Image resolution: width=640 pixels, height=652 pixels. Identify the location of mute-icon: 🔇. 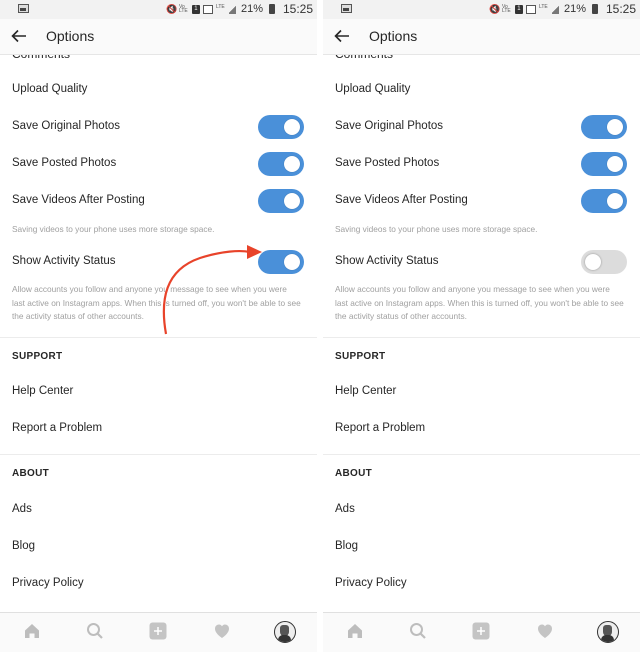
(171, 9).